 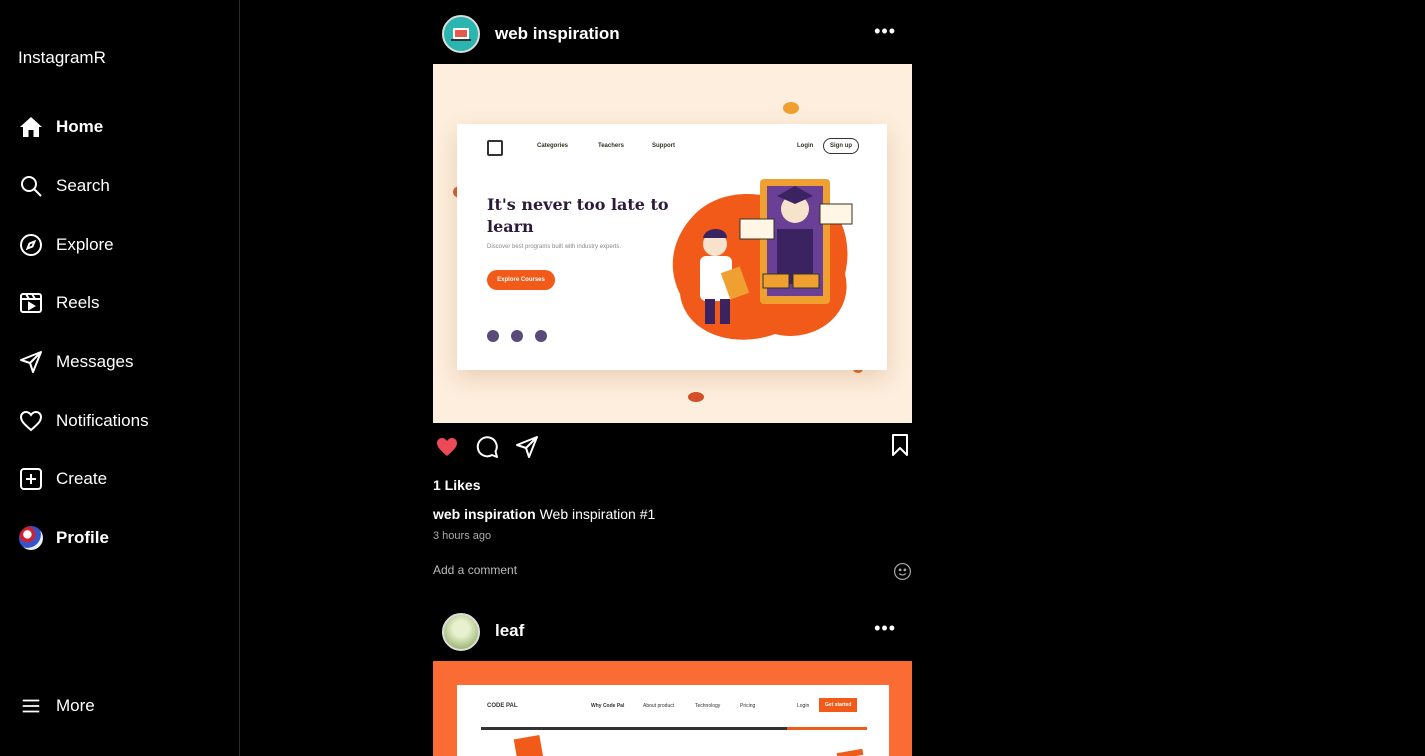 What do you see at coordinates (659, 706) in the screenshot?
I see `mockup-nav-item: About product` at bounding box center [659, 706].